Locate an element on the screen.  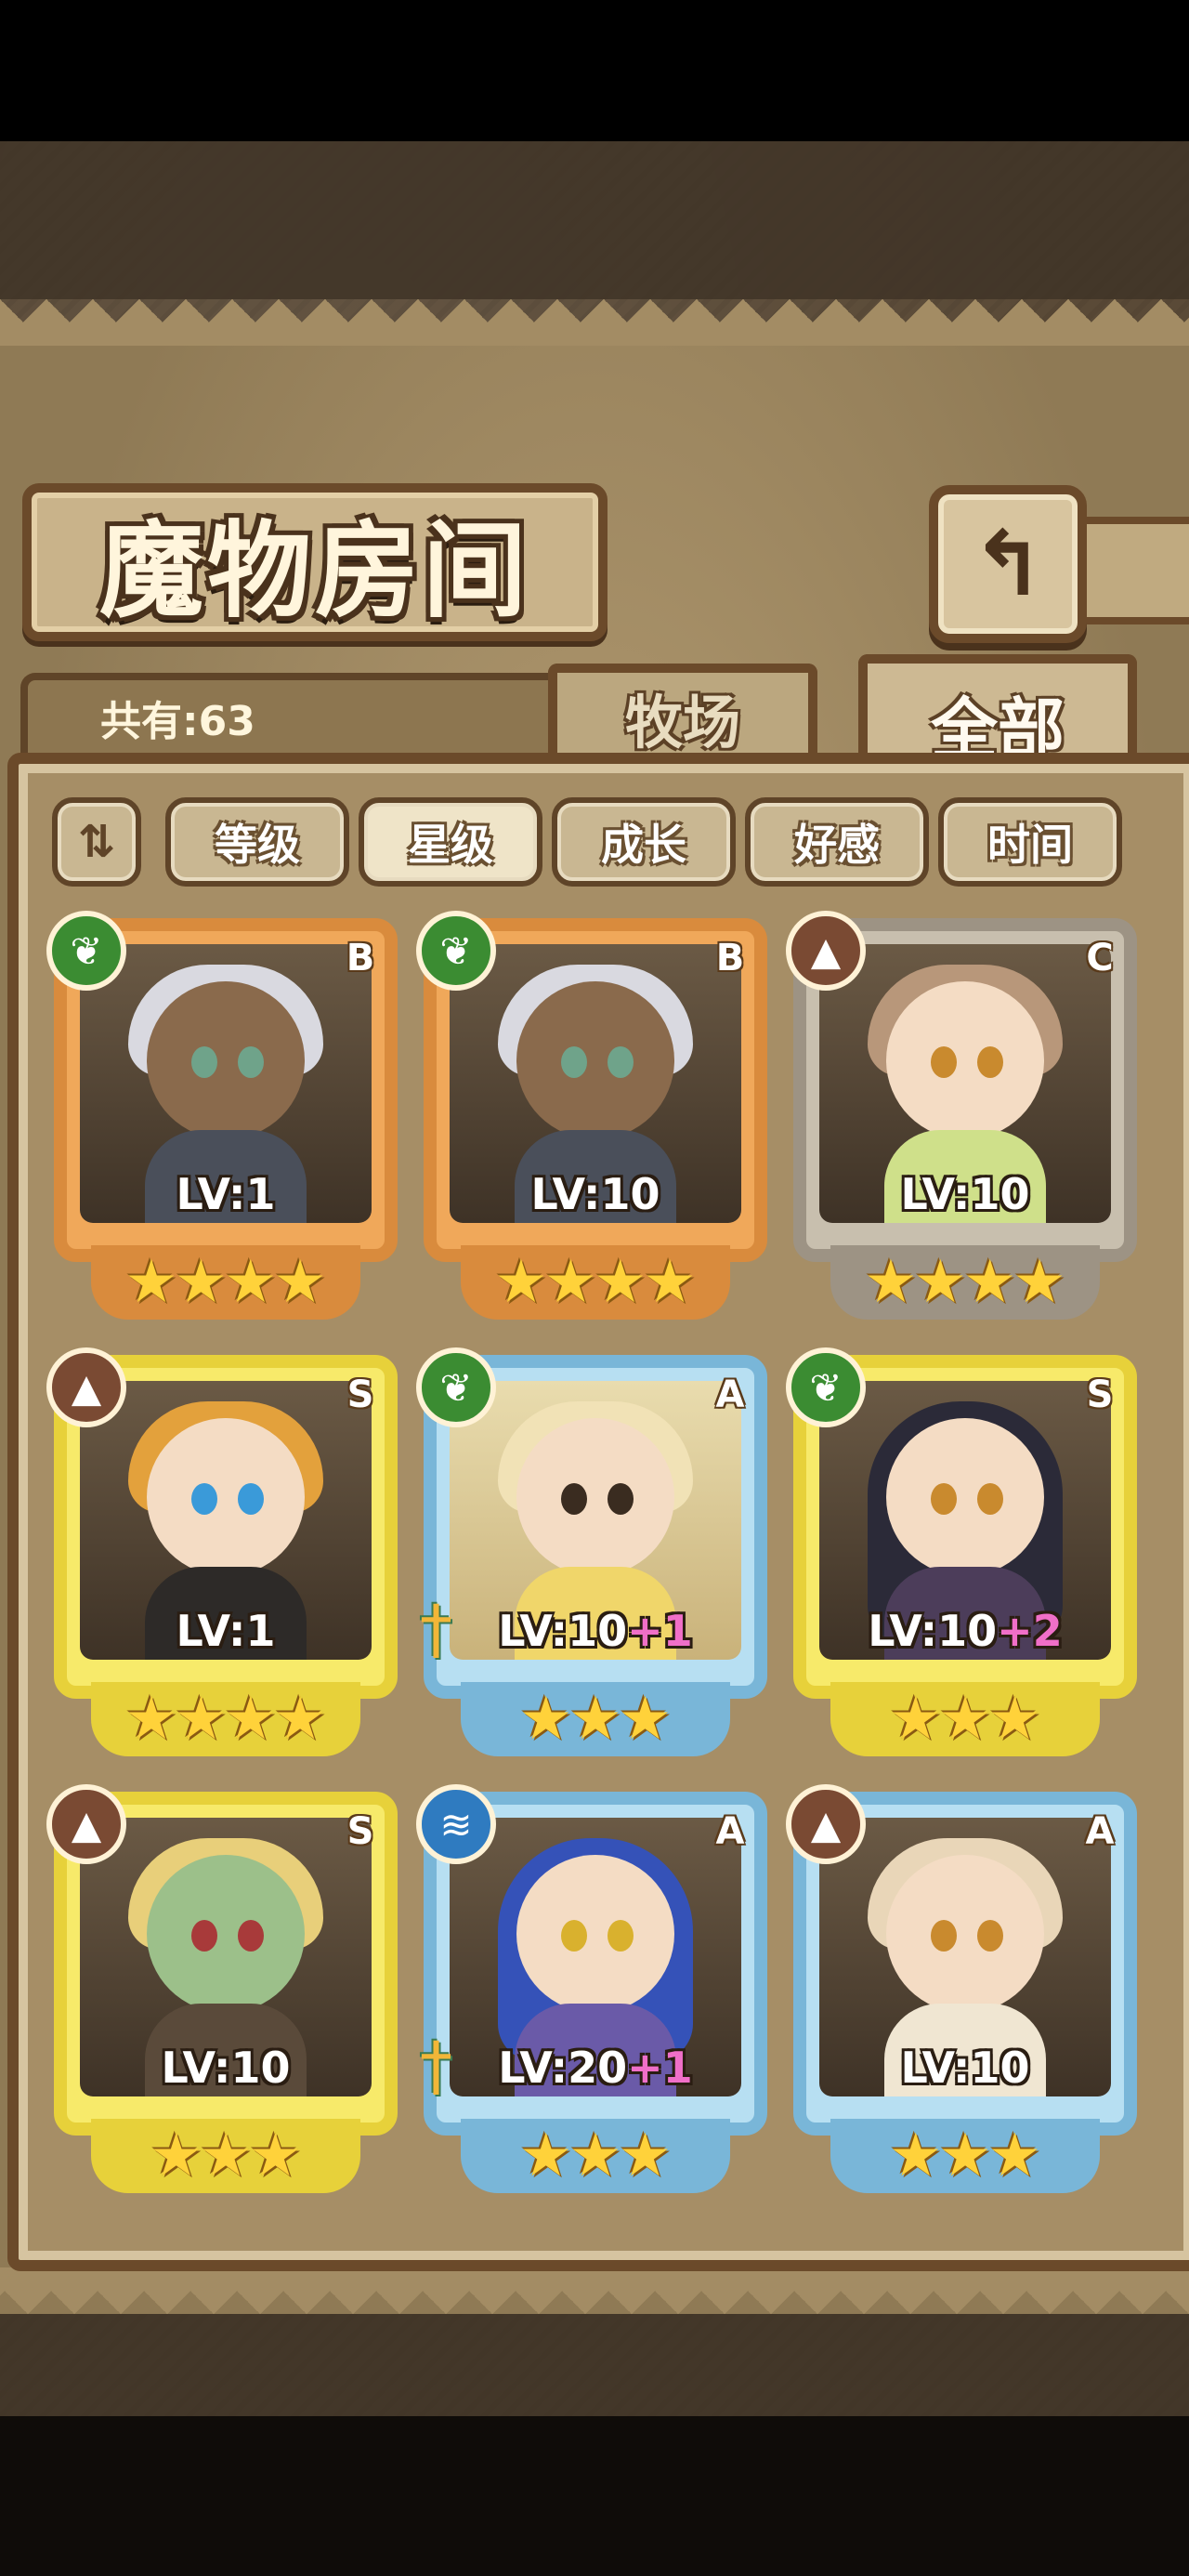
back-button: ↰ is located at coordinates (1008, 564).